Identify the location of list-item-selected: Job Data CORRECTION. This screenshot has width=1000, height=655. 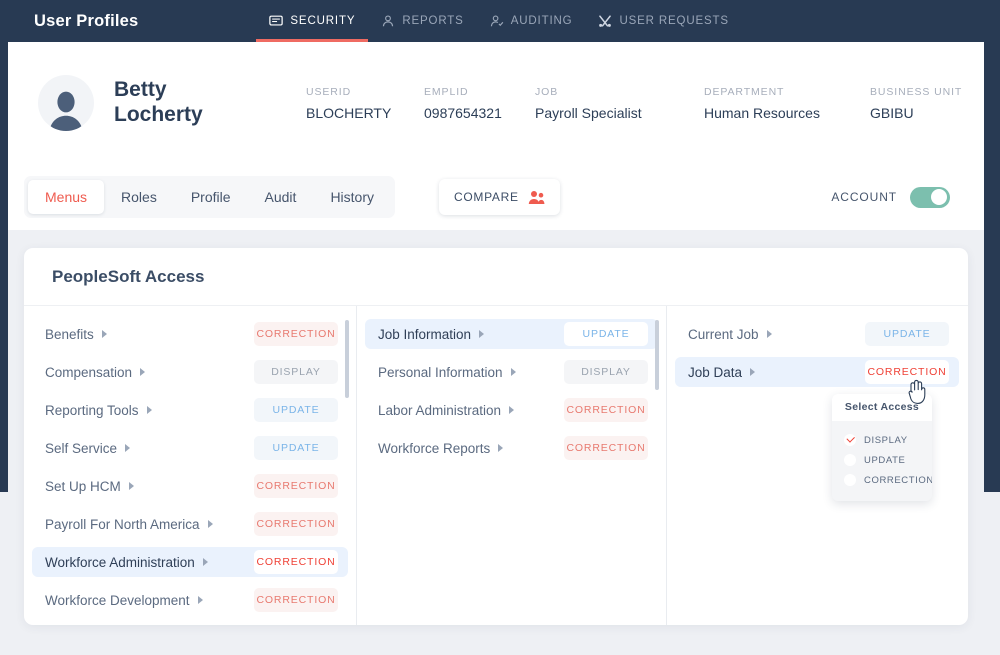
(817, 372).